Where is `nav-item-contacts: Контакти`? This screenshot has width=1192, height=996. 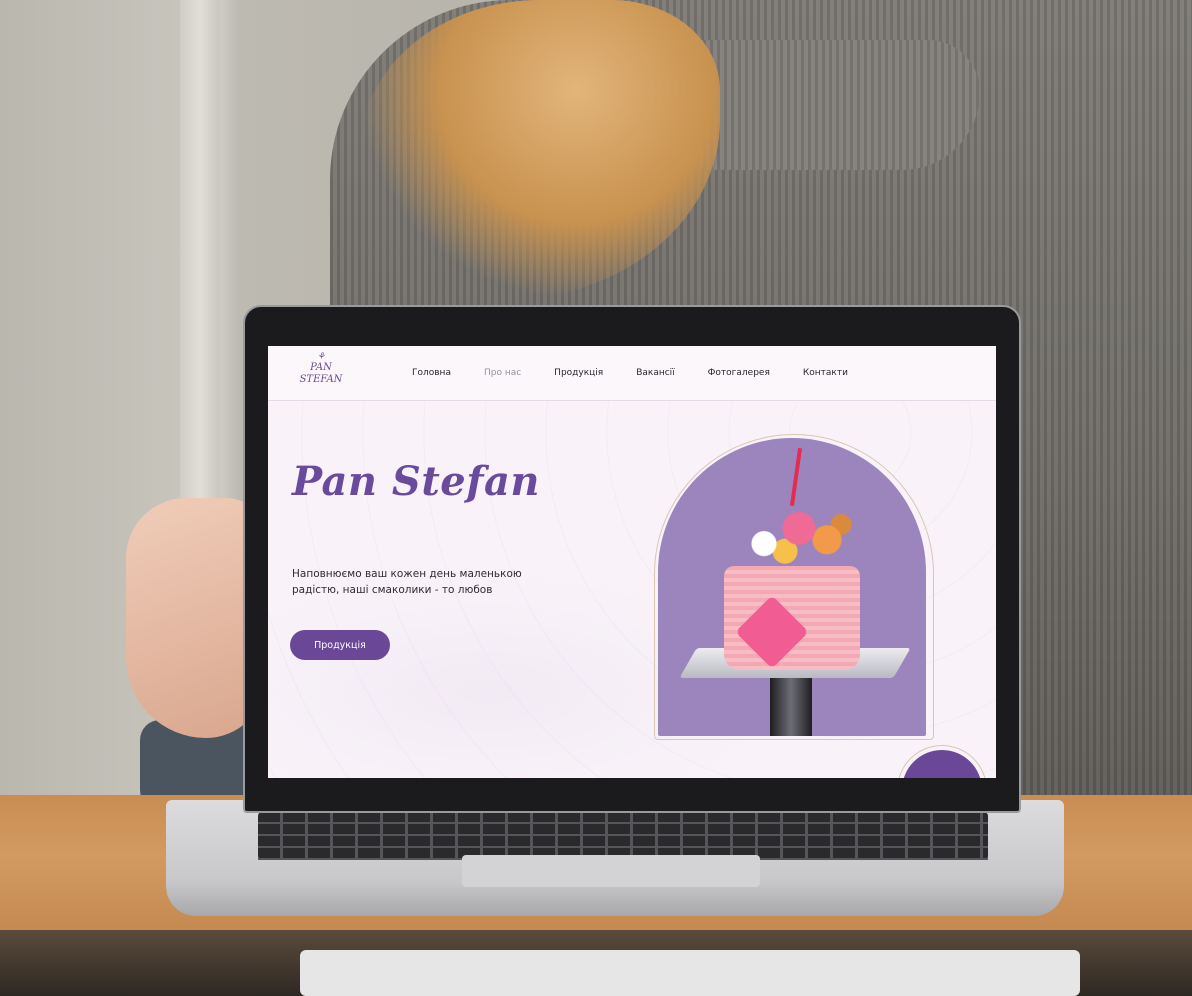 nav-item-contacts: Контакти is located at coordinates (825, 373).